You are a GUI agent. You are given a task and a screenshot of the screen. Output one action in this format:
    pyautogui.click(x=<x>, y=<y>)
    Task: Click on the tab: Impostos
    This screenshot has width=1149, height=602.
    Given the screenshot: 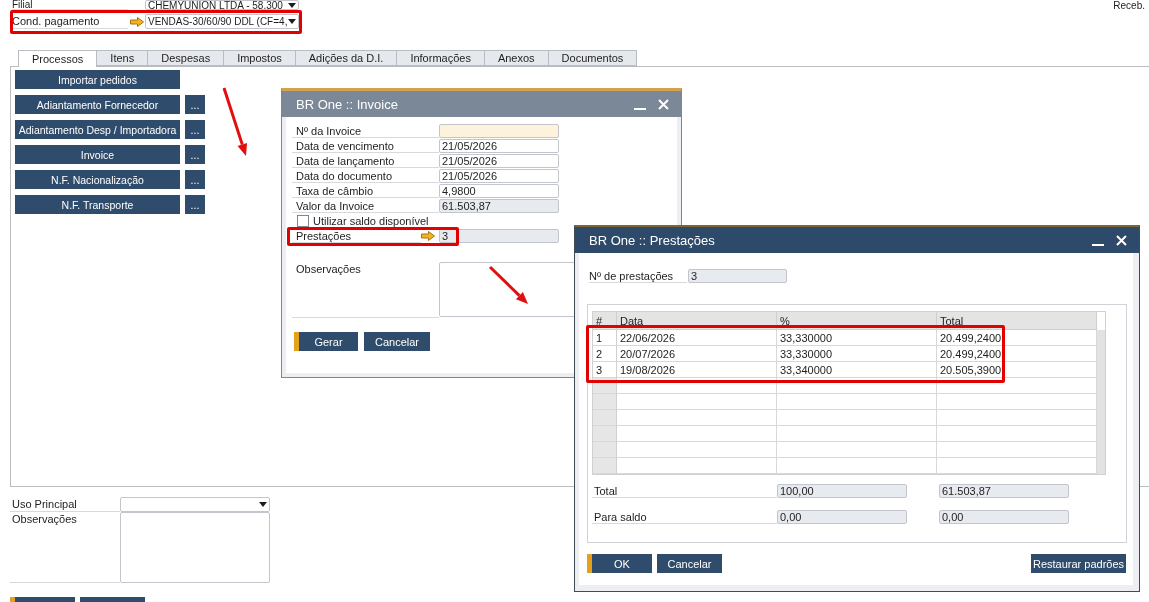 What is the action you would take?
    pyautogui.click(x=260, y=58)
    